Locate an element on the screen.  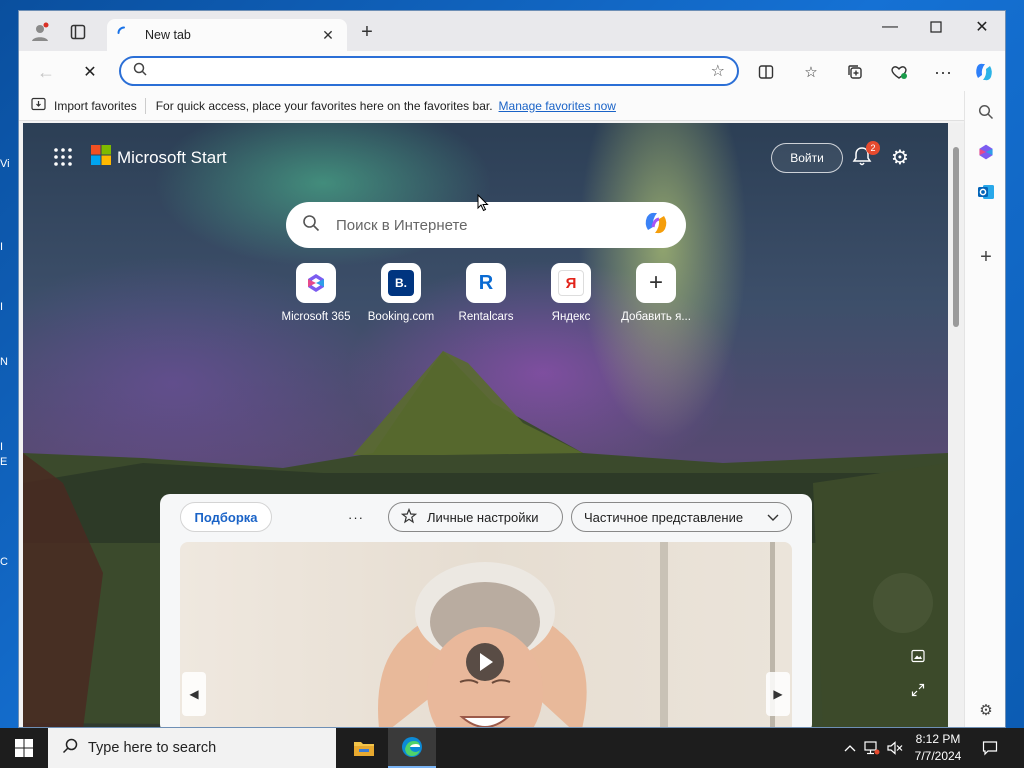
file-explorer-icon is located at coordinates (364, 748).